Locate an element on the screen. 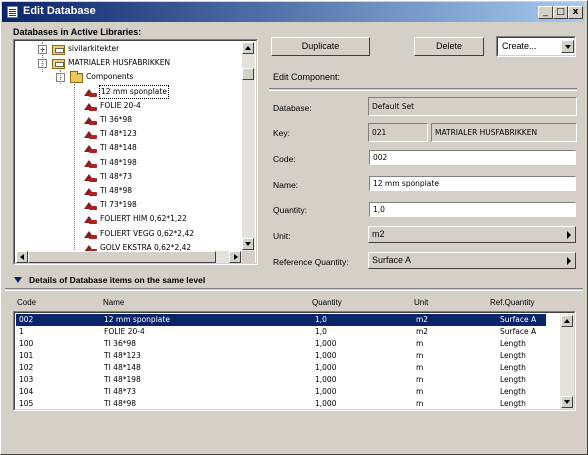 The width and height of the screenshot is (588, 455). table-row: 105 TI 48*98 1,000 m Length is located at coordinates (281, 404).